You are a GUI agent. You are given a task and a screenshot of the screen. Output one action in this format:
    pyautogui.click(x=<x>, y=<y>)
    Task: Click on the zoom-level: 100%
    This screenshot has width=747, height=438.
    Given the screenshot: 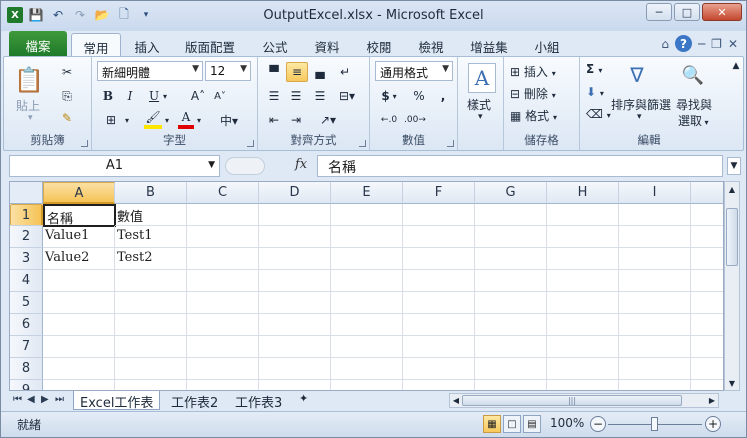 What is the action you would take?
    pyautogui.click(x=567, y=423)
    